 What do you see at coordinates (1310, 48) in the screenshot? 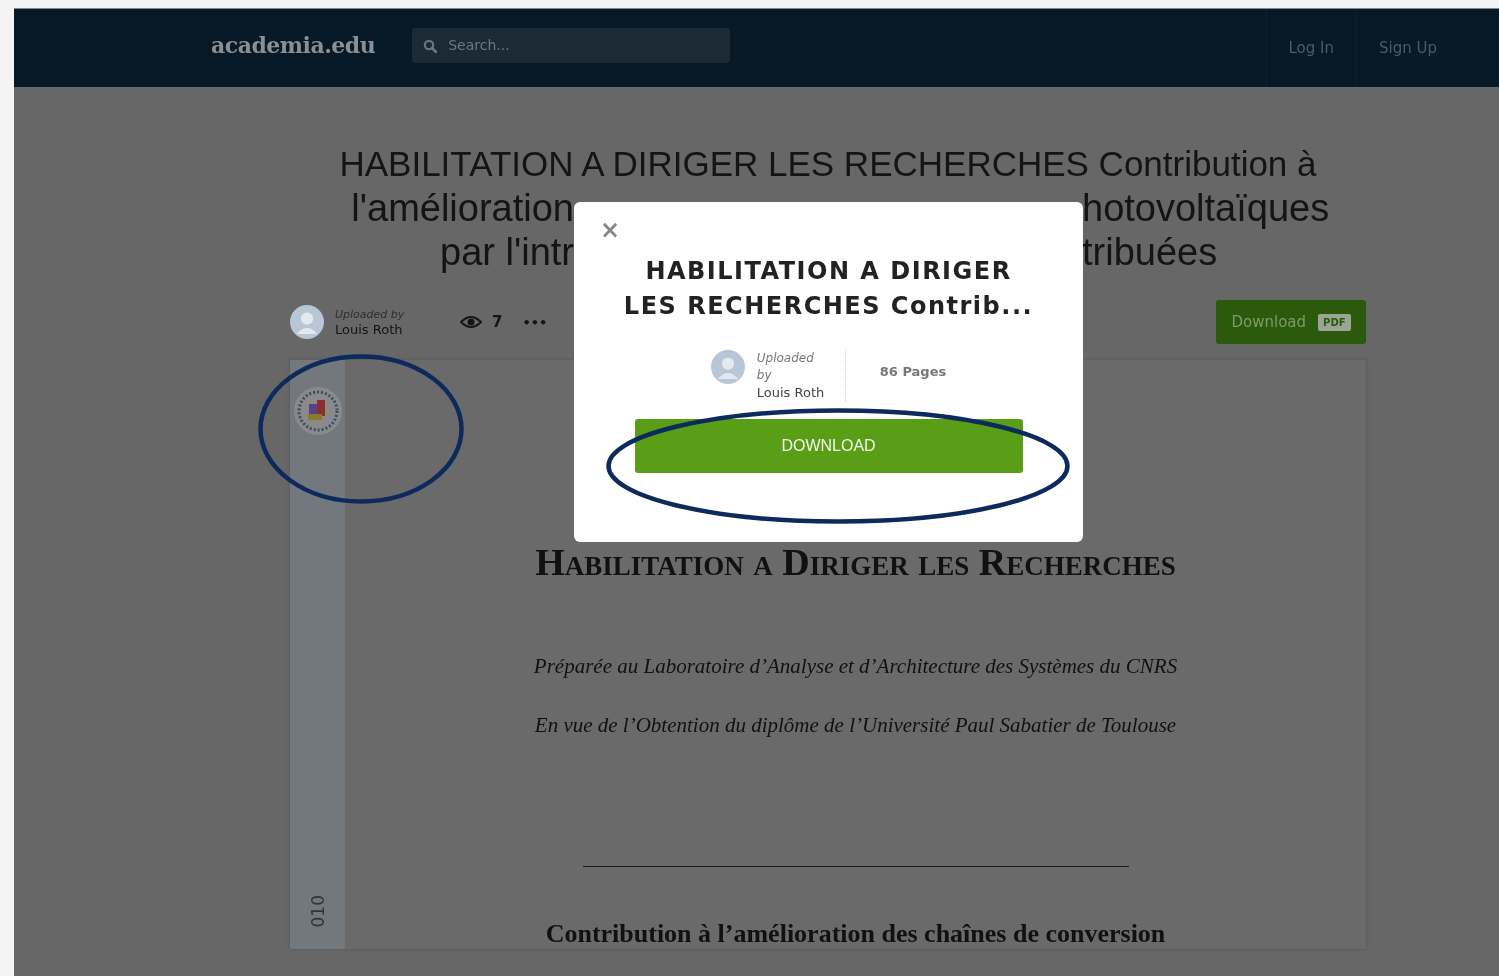
I see `nav-link: Log In` at bounding box center [1310, 48].